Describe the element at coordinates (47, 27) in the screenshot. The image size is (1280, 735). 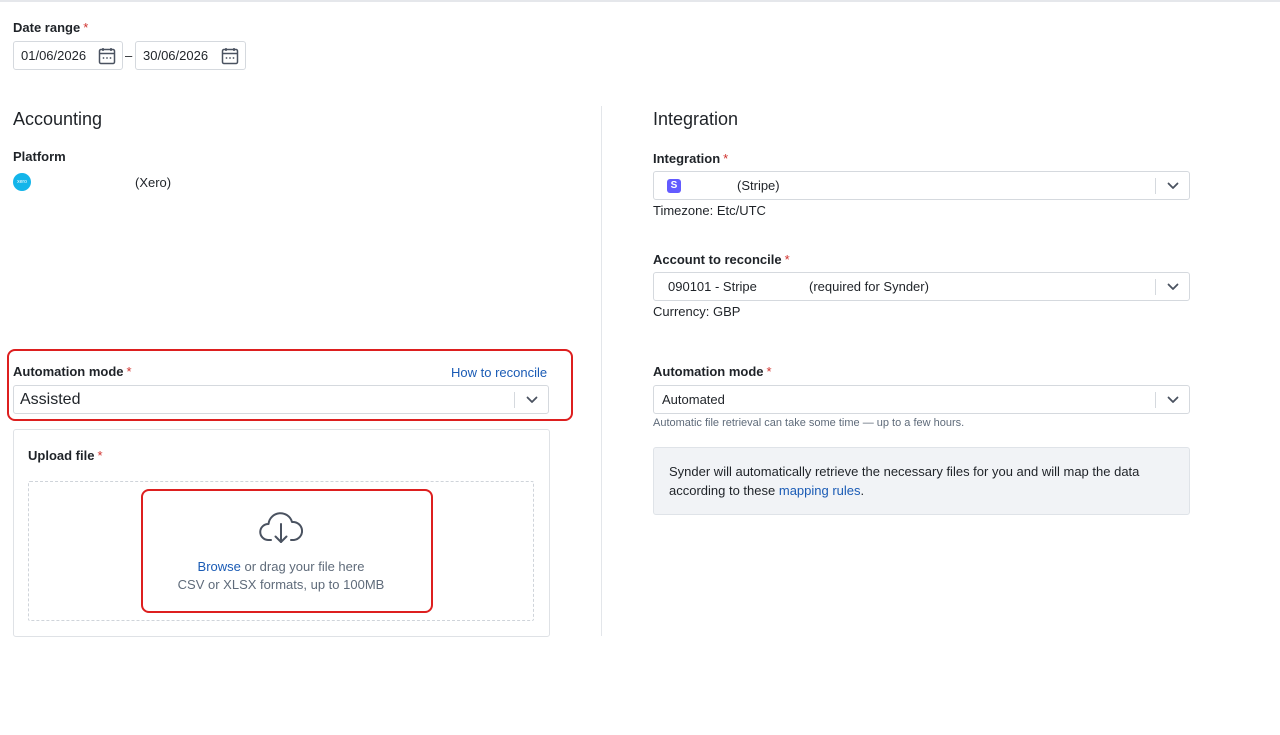
I see `date-range-label-text: Date range` at that location.